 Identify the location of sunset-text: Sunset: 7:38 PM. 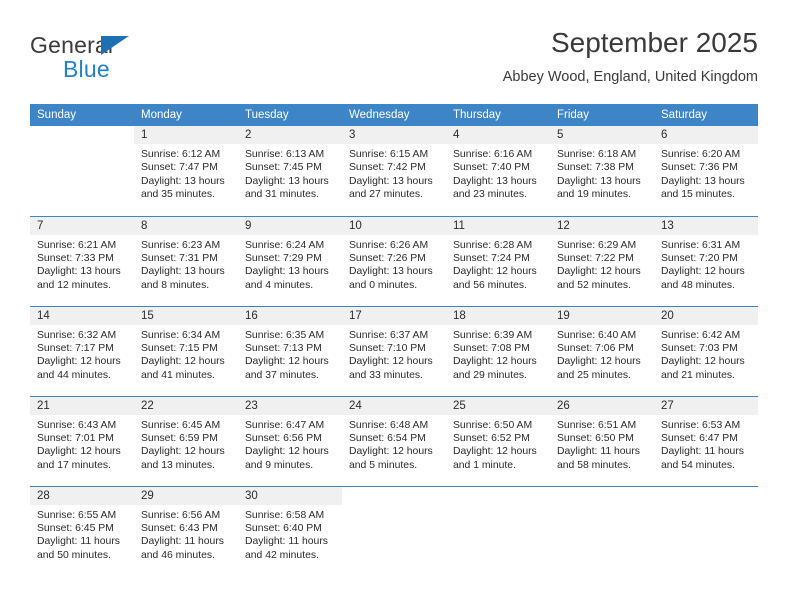
(595, 168).